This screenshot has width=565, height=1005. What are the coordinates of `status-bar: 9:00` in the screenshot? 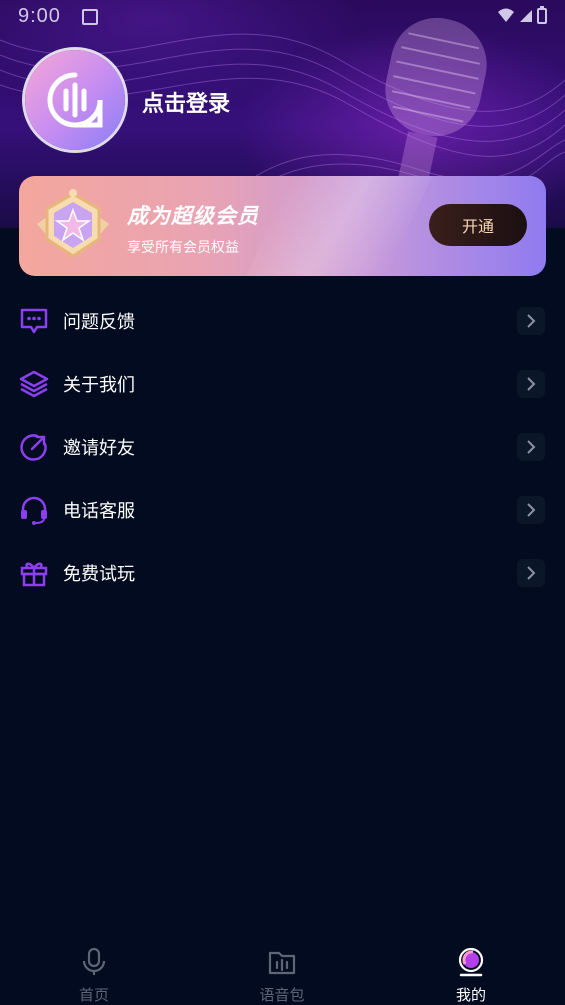 It's located at (282, 17).